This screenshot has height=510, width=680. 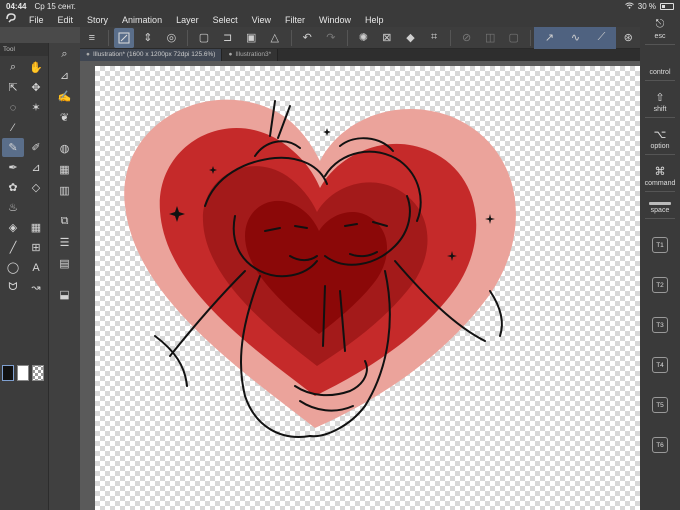 What do you see at coordinates (124, 37) in the screenshot?
I see `edit-layer-icon` at bounding box center [124, 37].